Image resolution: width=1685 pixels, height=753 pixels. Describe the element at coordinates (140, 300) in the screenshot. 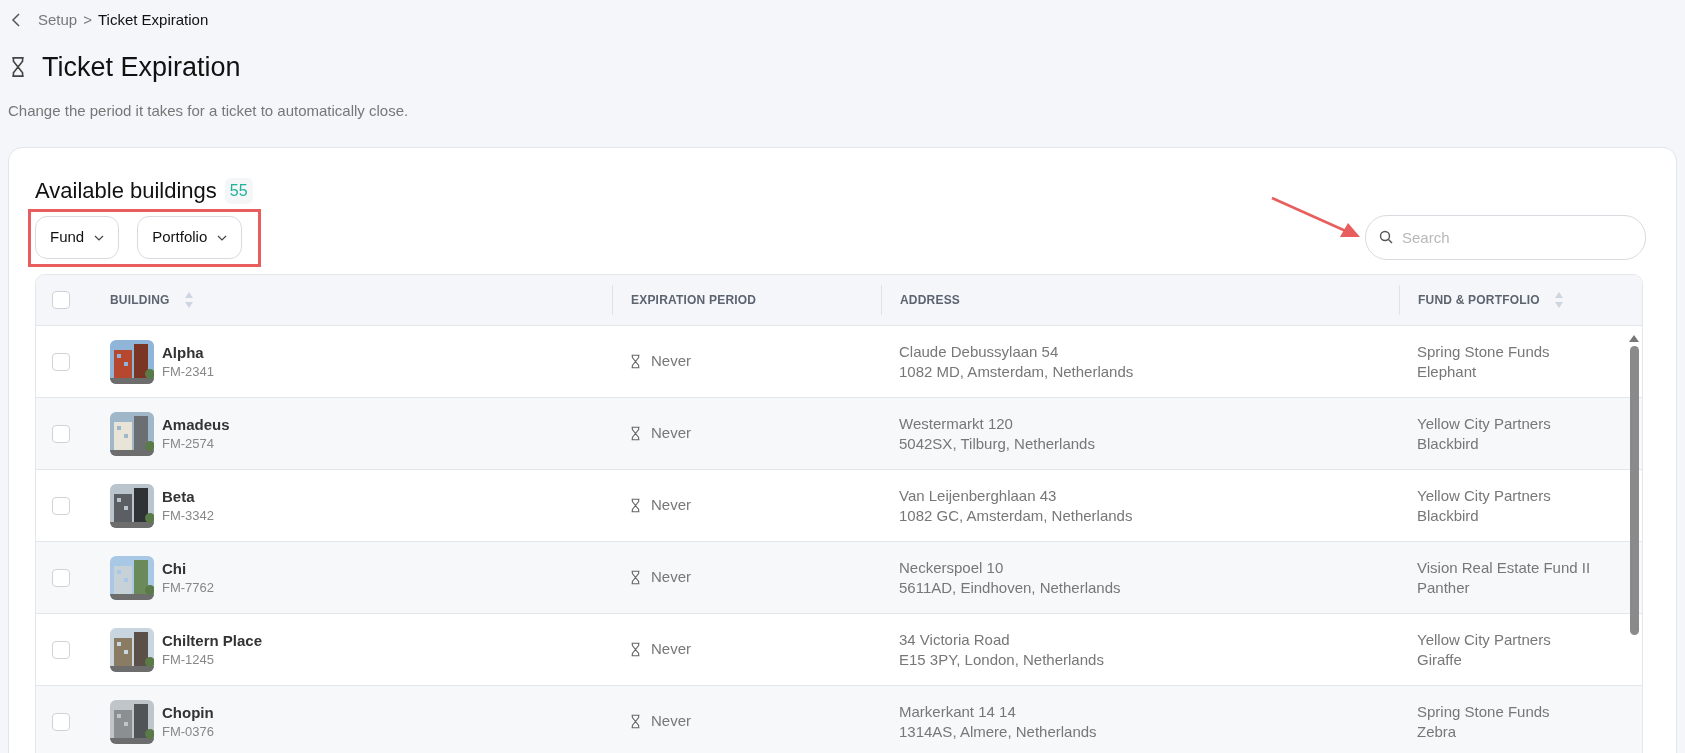

I see `column-header: BUILDING` at that location.